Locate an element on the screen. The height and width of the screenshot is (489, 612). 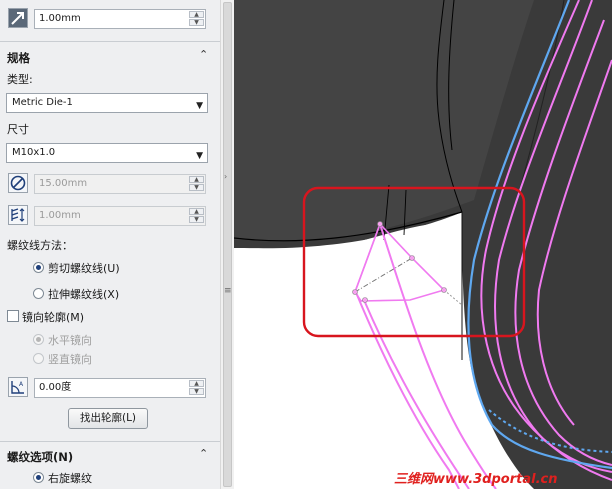
type-value: Metric Die-1 is located at coordinates (42, 102).